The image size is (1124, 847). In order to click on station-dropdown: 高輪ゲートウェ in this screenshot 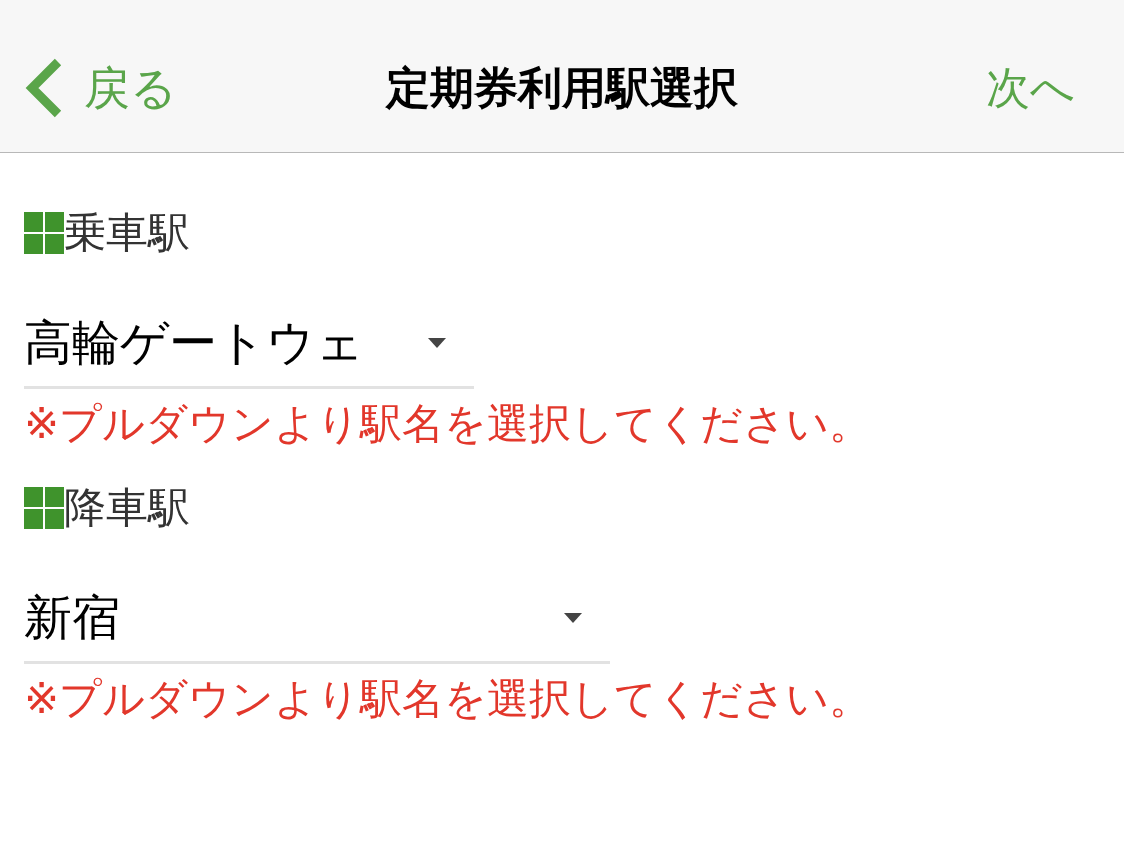, I will do `click(249, 323)`.